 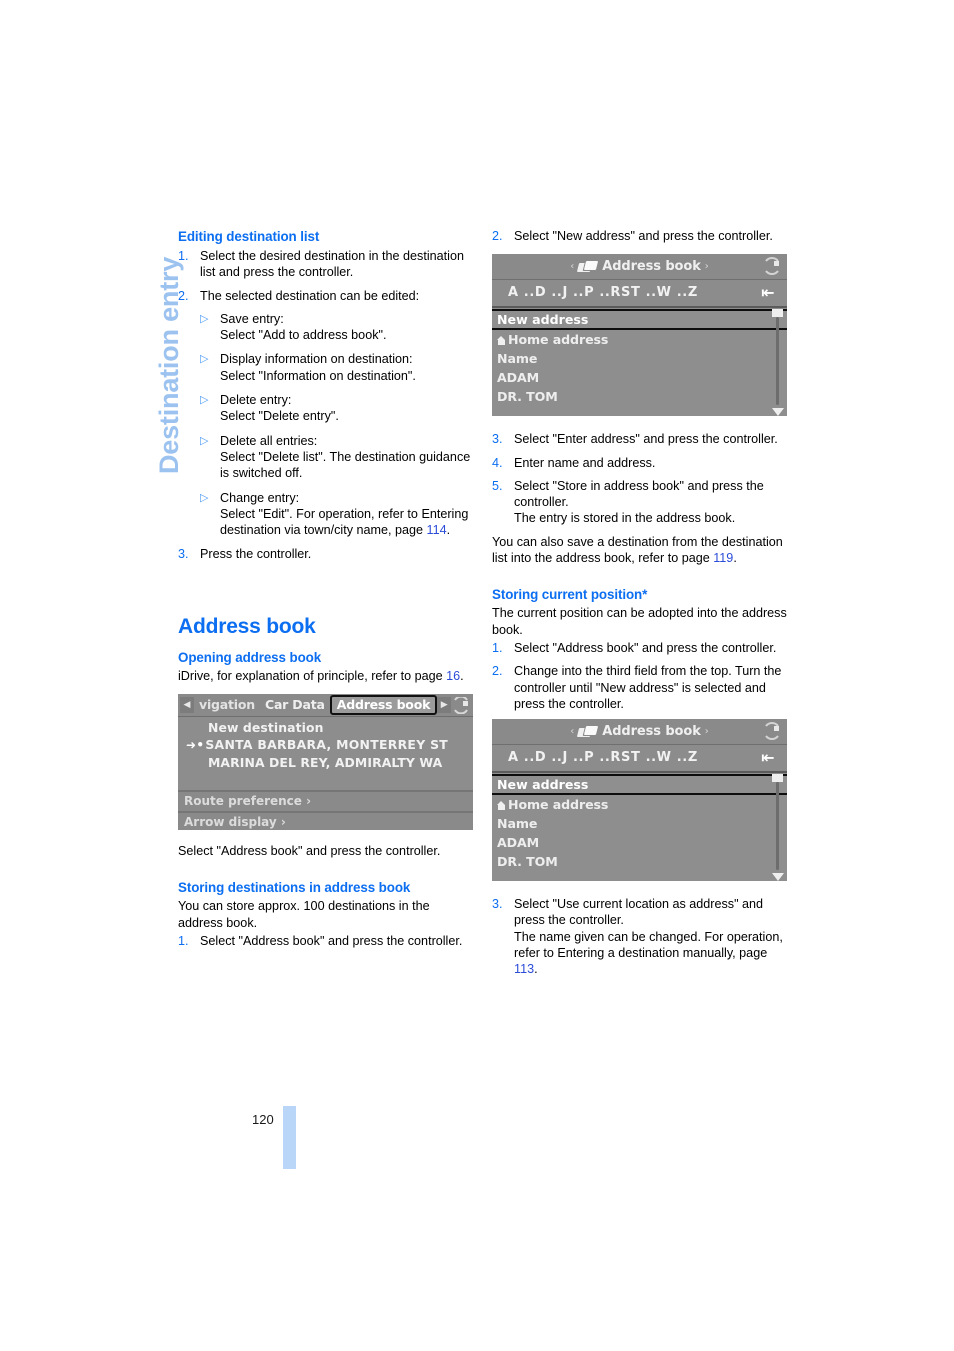 I want to click on menu-item-route-preference: Route preference ›, so click(x=325, y=801).